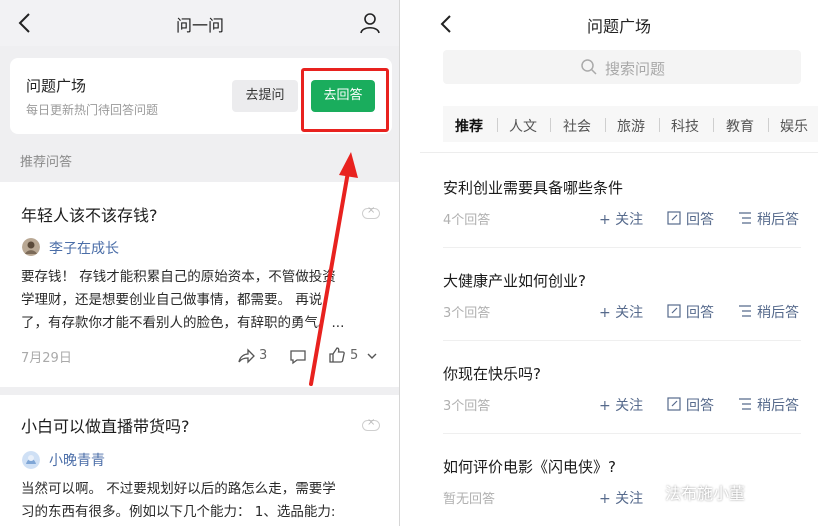 The image size is (818, 526). I want to click on question-title: 如何评价电影《闪电侠》?, so click(529, 466).